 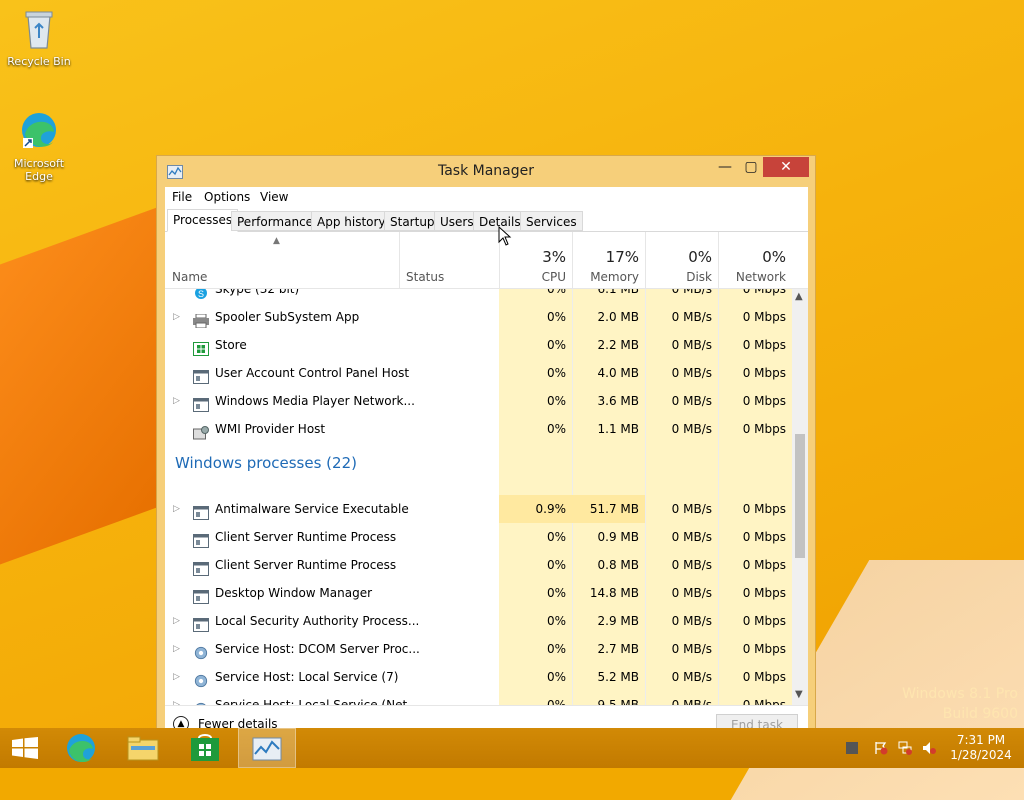 What do you see at coordinates (478, 463) in the screenshot?
I see `group-header-row: Windows processes (22)` at bounding box center [478, 463].